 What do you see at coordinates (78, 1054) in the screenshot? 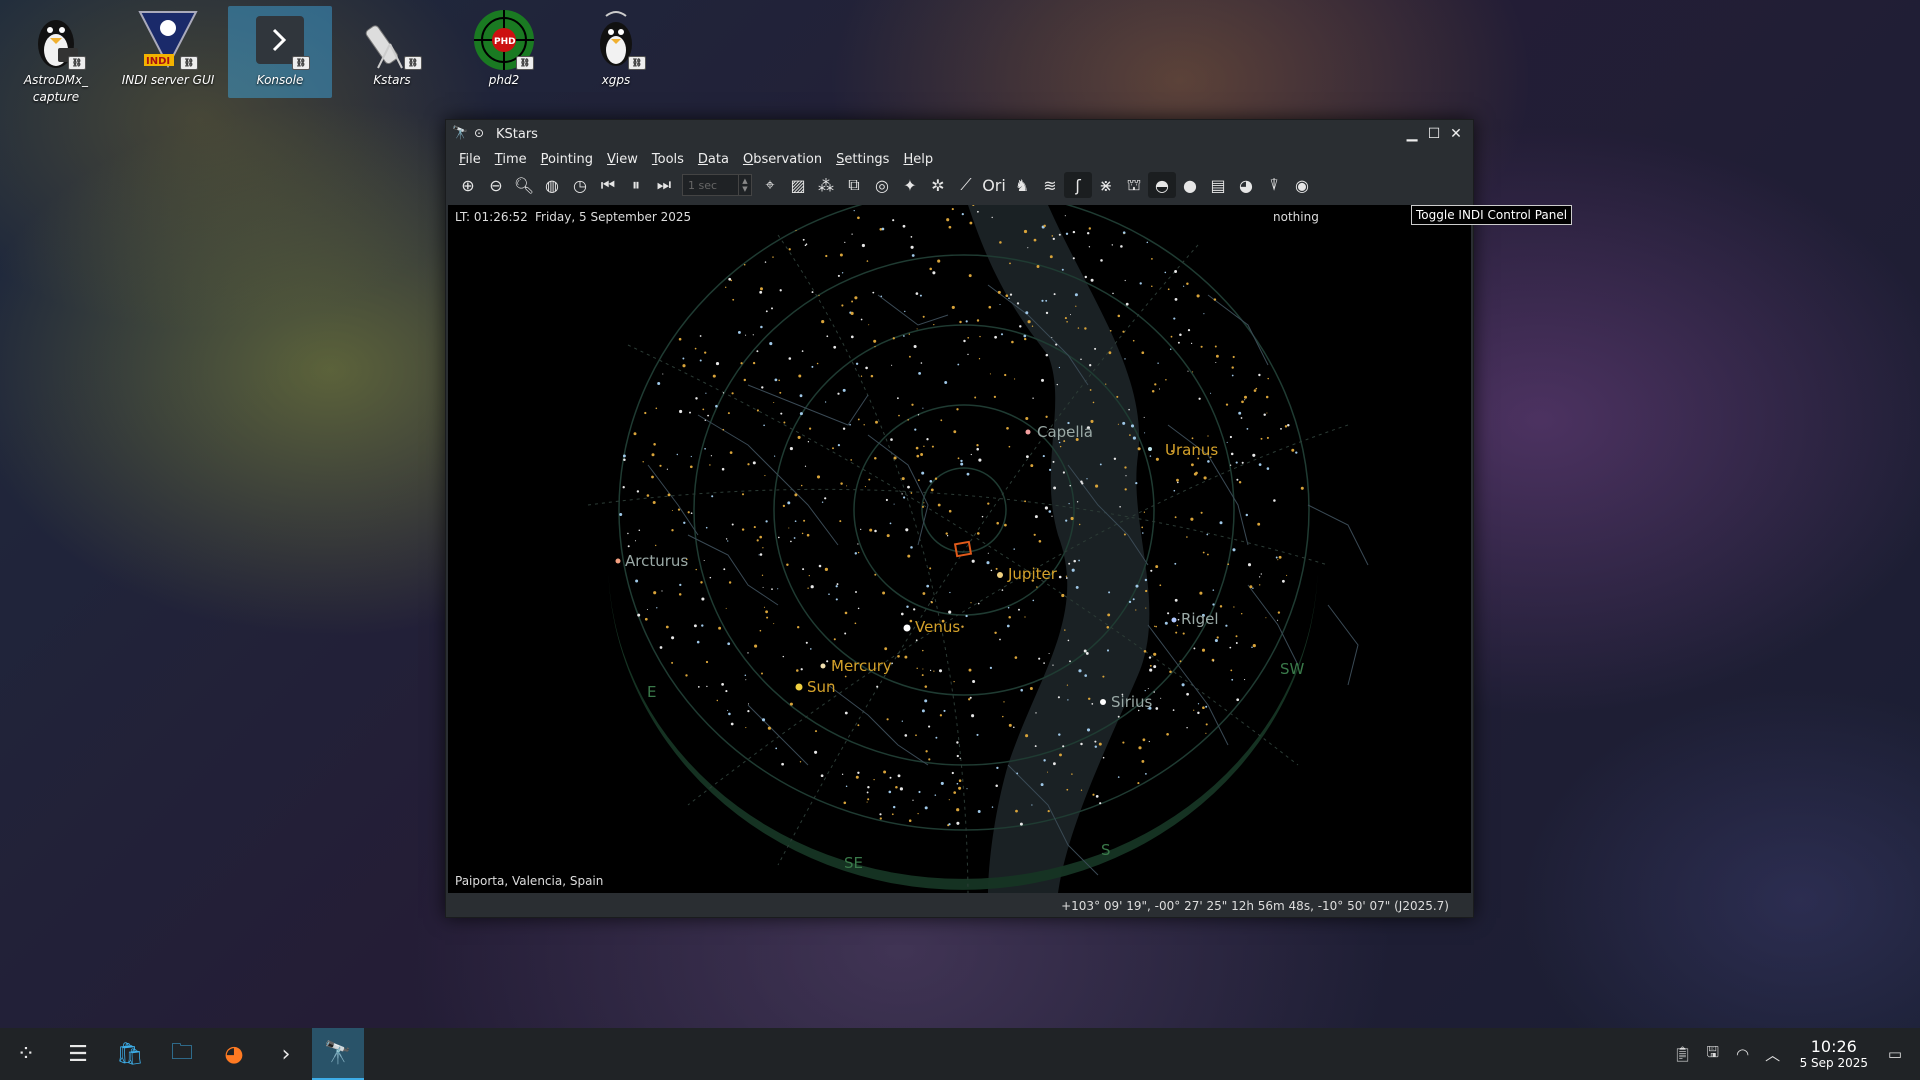
I see `task-switcher-icon: ☰` at bounding box center [78, 1054].